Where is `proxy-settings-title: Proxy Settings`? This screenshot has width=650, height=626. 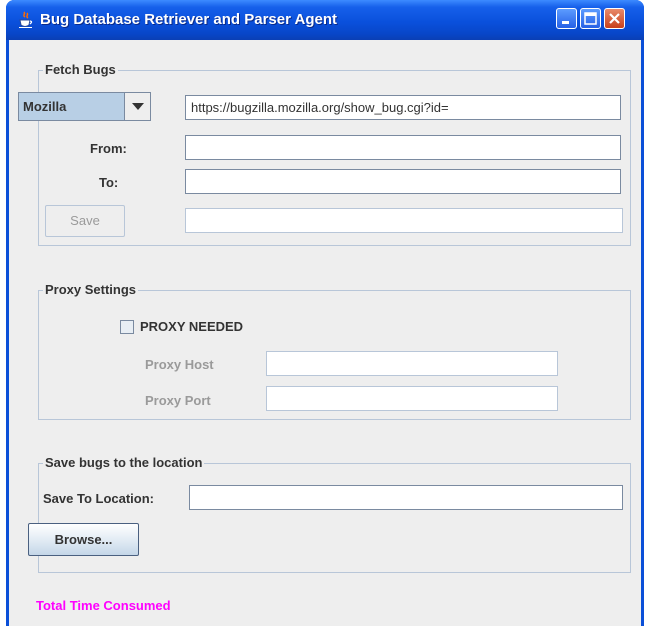
proxy-settings-title: Proxy Settings is located at coordinates (91, 289).